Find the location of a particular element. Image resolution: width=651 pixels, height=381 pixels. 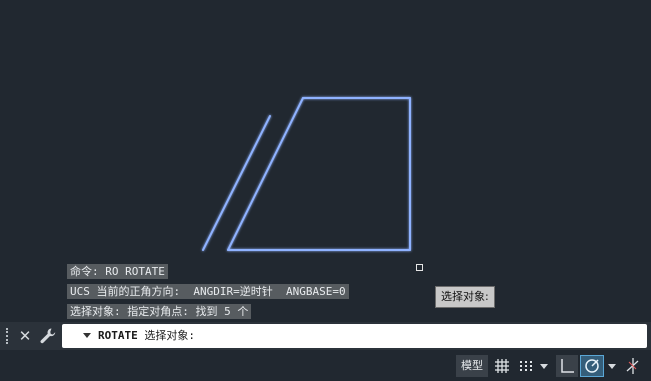

grid-icon is located at coordinates (502, 366).